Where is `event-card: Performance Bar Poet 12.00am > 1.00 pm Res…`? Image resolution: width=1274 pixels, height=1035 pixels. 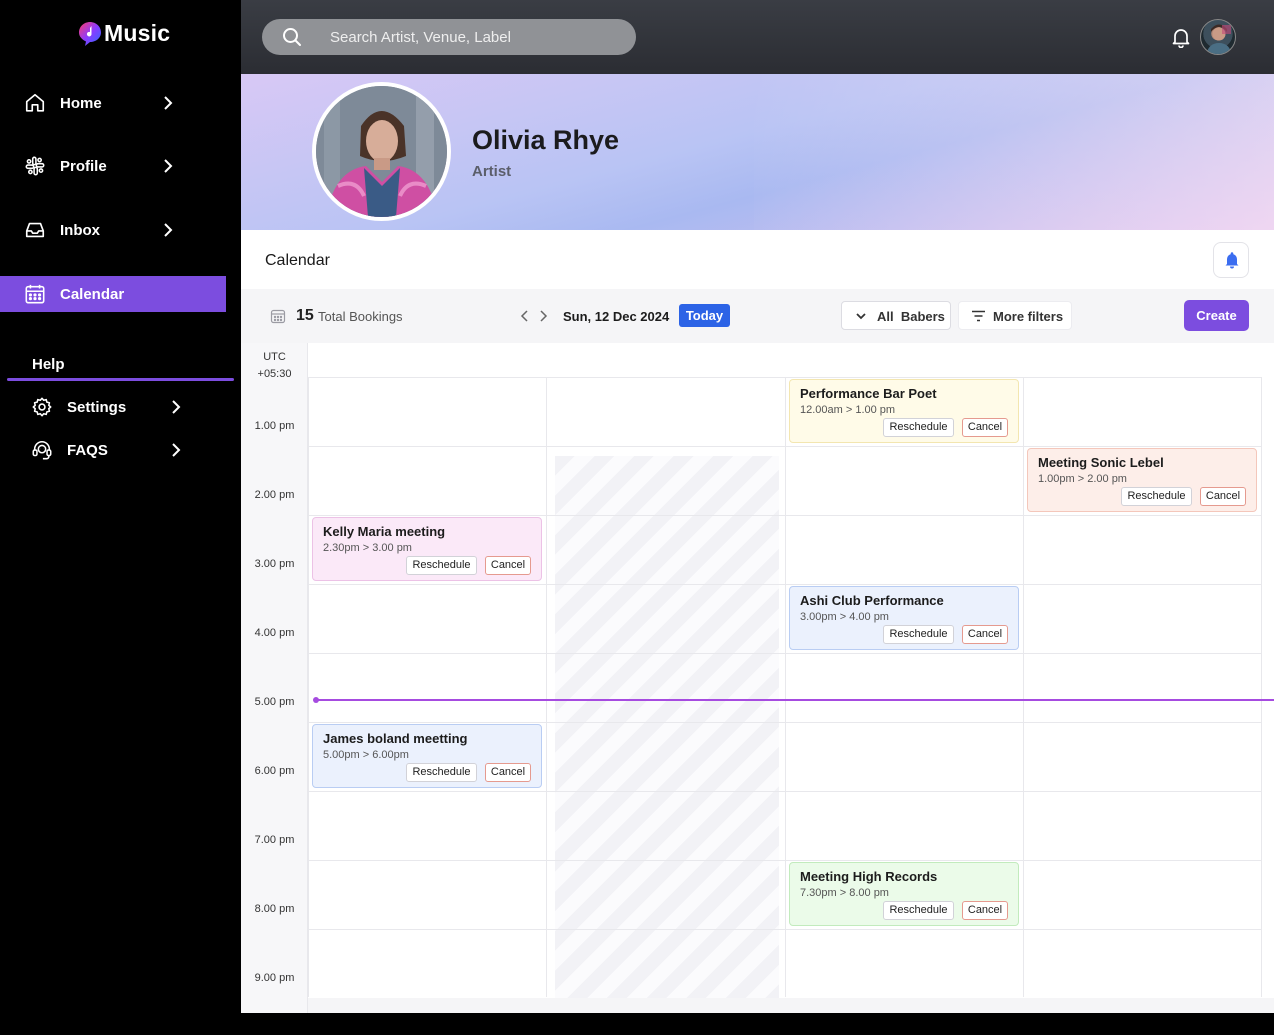 event-card: Performance Bar Poet 12.00am > 1.00 pm Res… is located at coordinates (904, 411).